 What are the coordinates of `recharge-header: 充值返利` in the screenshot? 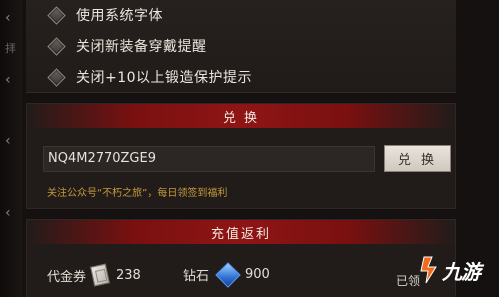 It's located at (241, 232).